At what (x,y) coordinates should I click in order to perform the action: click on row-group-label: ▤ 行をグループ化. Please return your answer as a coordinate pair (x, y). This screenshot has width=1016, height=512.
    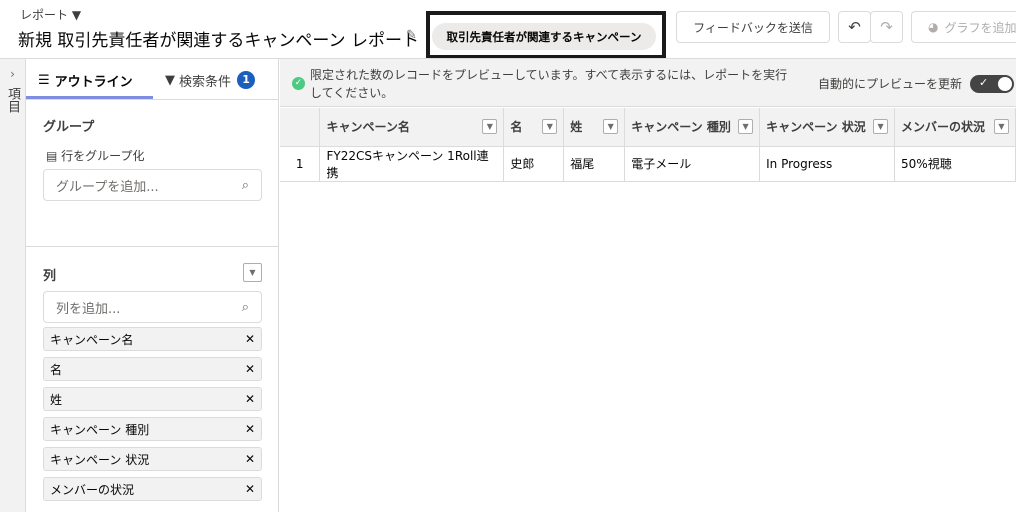
    Looking at the image, I should click on (95, 155).